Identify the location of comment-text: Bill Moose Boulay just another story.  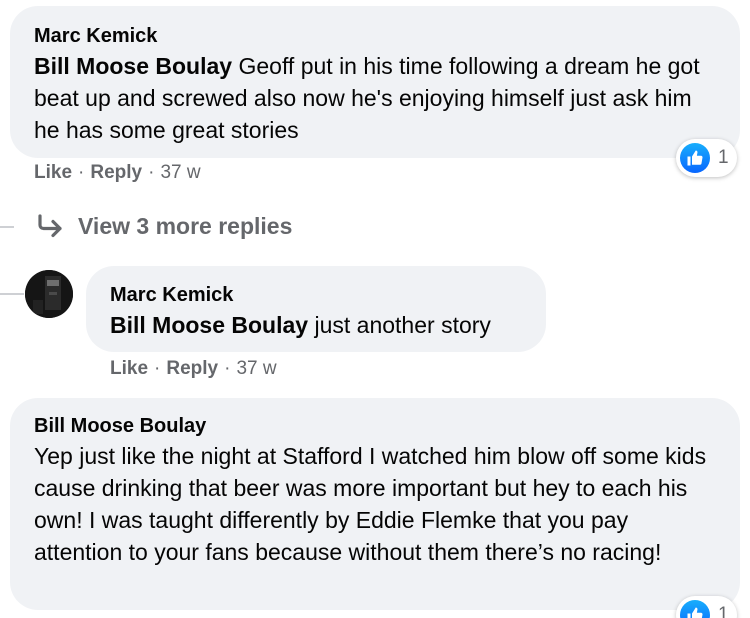
(316, 325).